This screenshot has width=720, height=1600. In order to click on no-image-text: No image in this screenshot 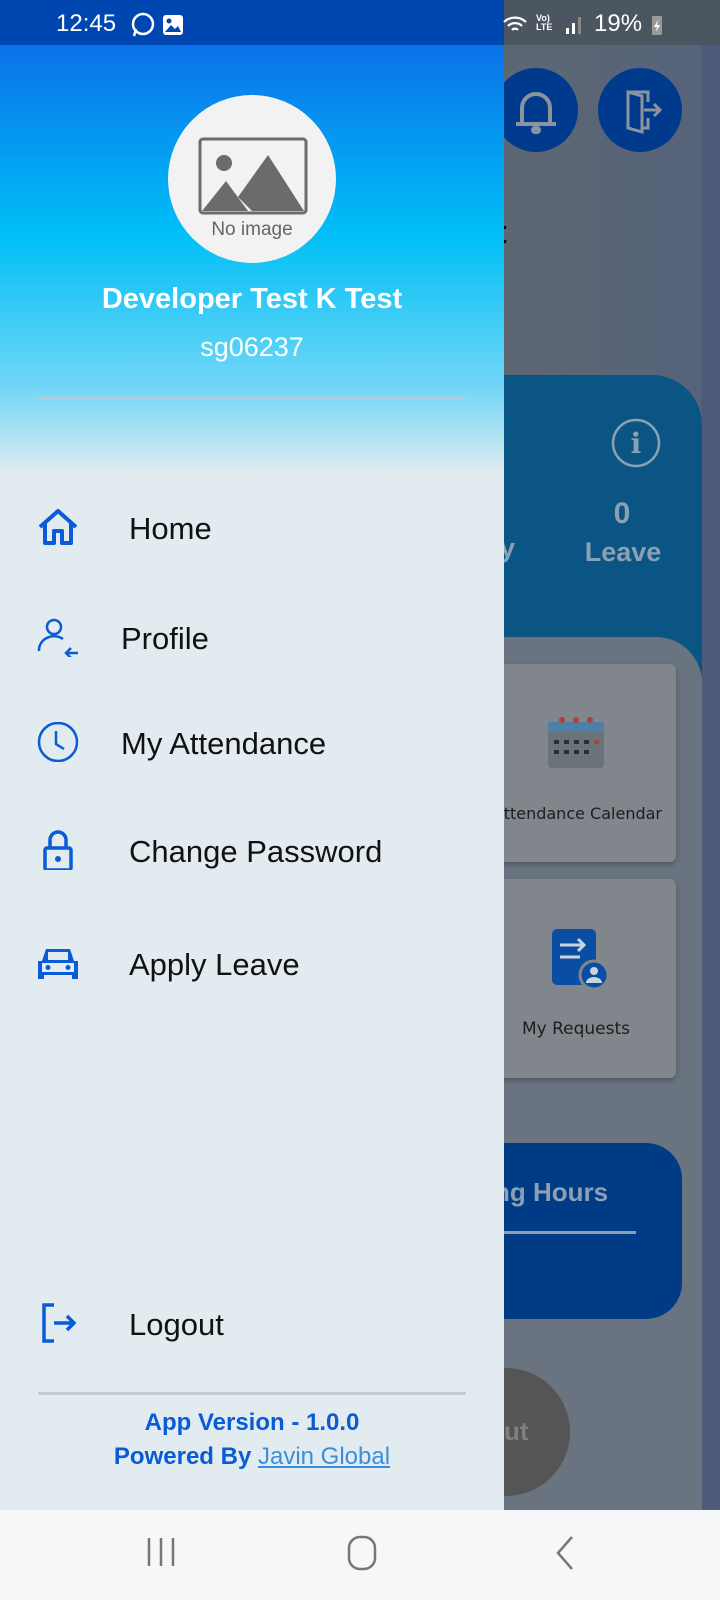, I will do `click(252, 229)`.